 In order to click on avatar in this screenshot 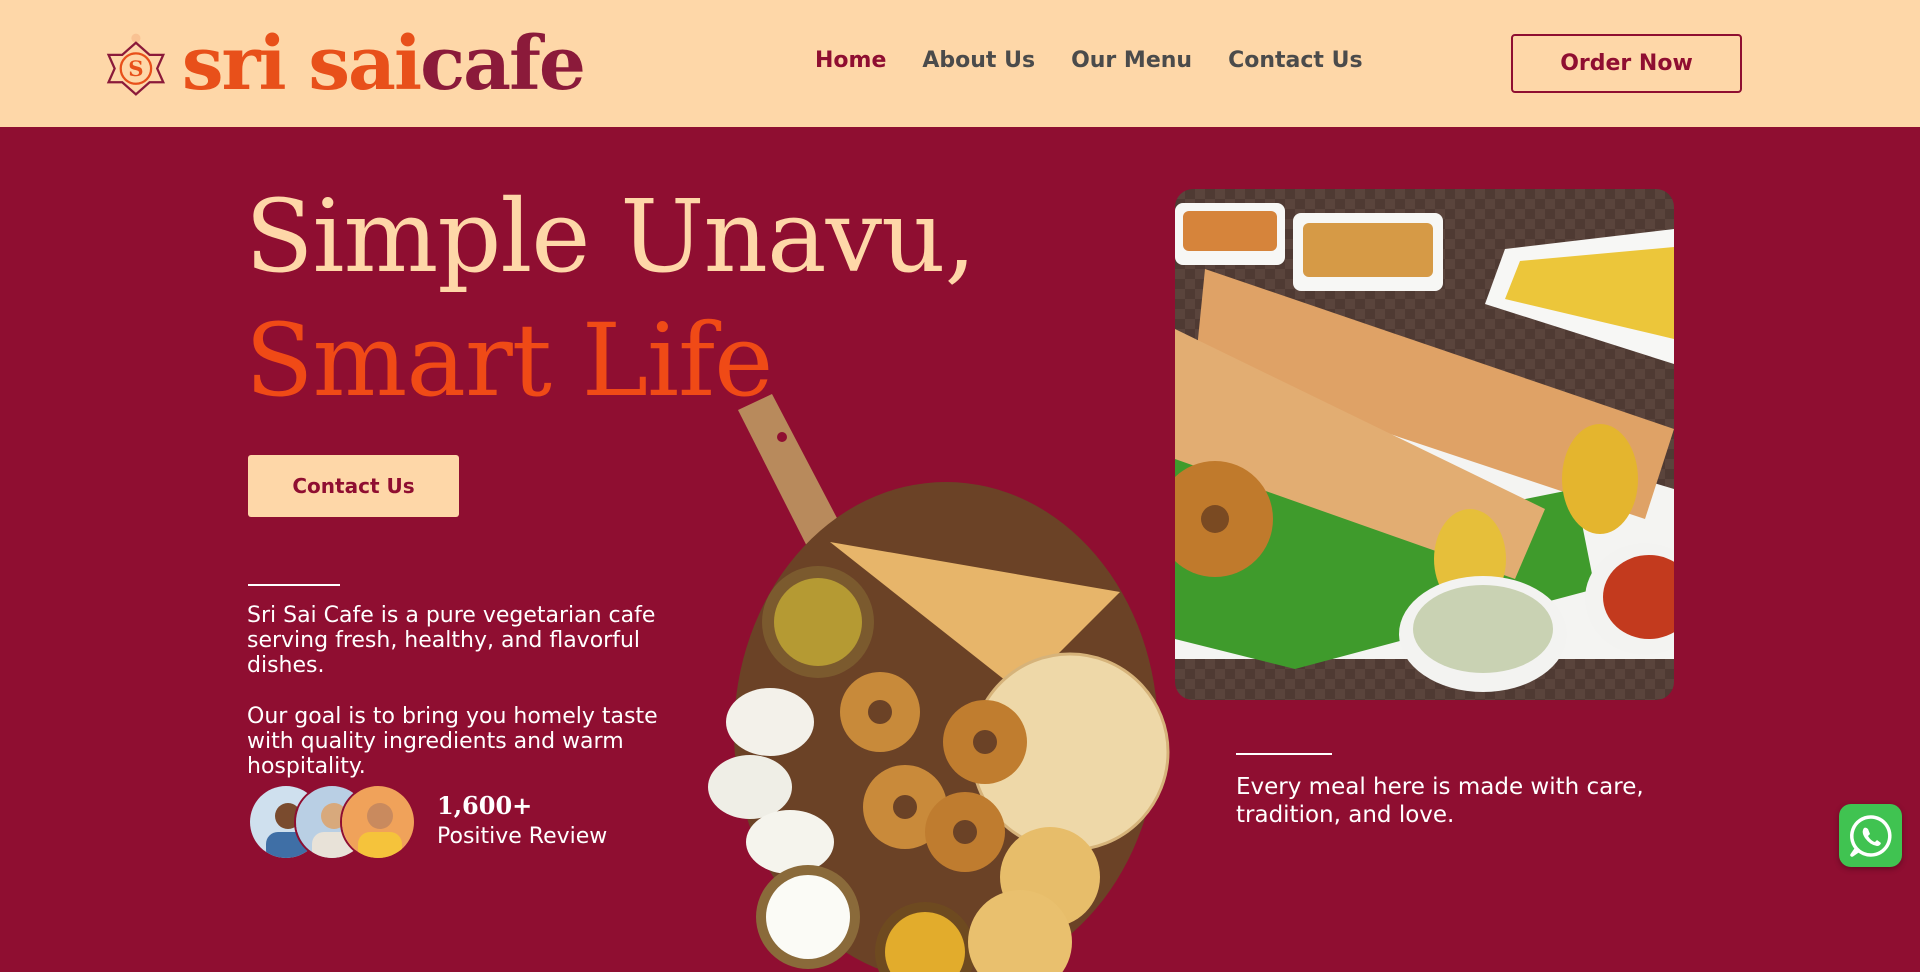, I will do `click(378, 822)`.